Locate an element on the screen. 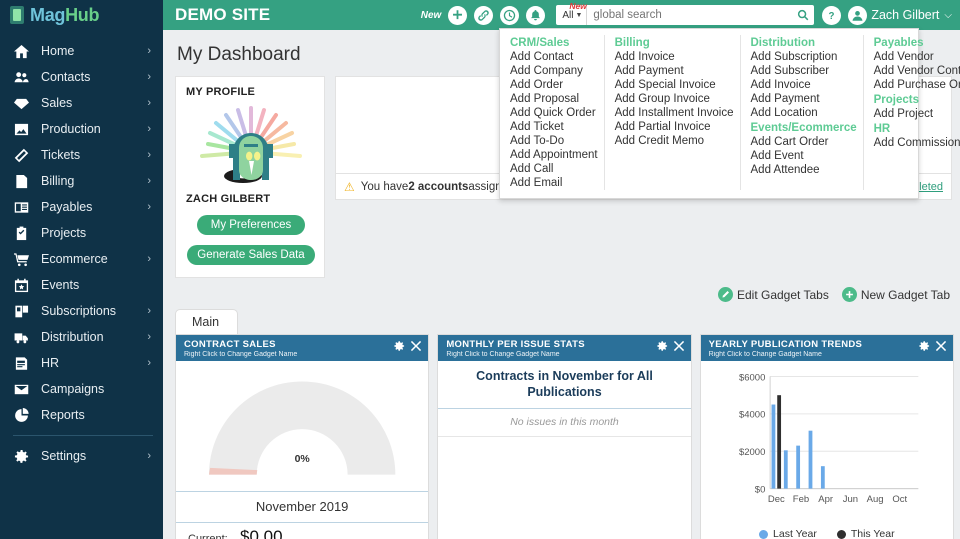 This screenshot has height=539, width=960. mega-menu-item: Add Event is located at coordinates (804, 156).